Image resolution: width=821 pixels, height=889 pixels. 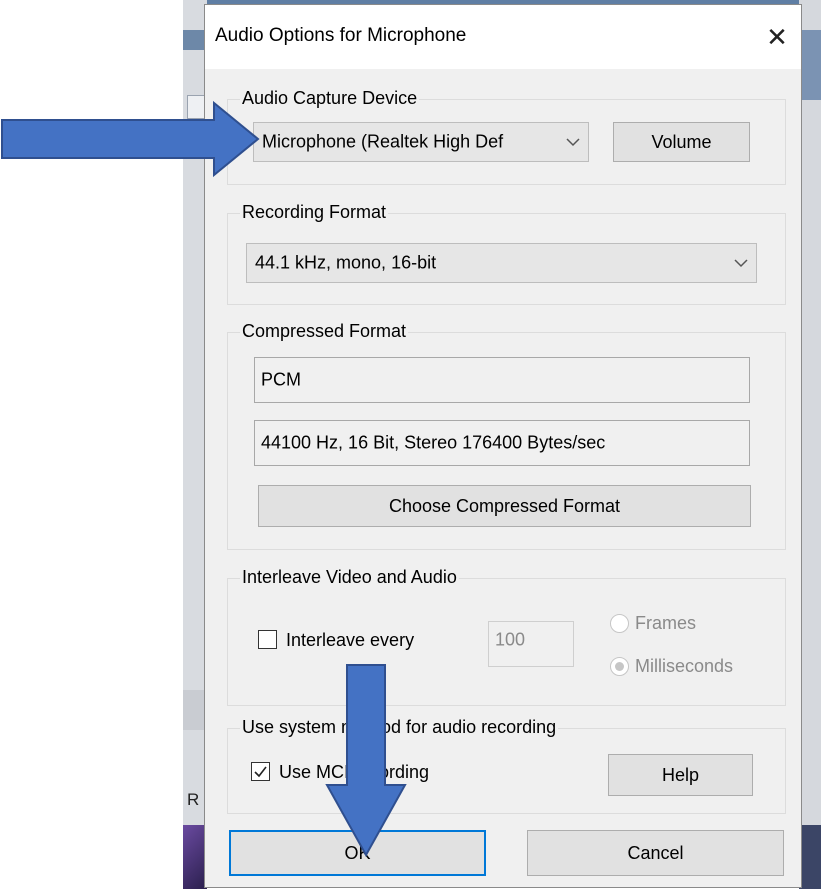 What do you see at coordinates (504, 506) in the screenshot?
I see `choose-compressed-format-button: Choose Compressed Format` at bounding box center [504, 506].